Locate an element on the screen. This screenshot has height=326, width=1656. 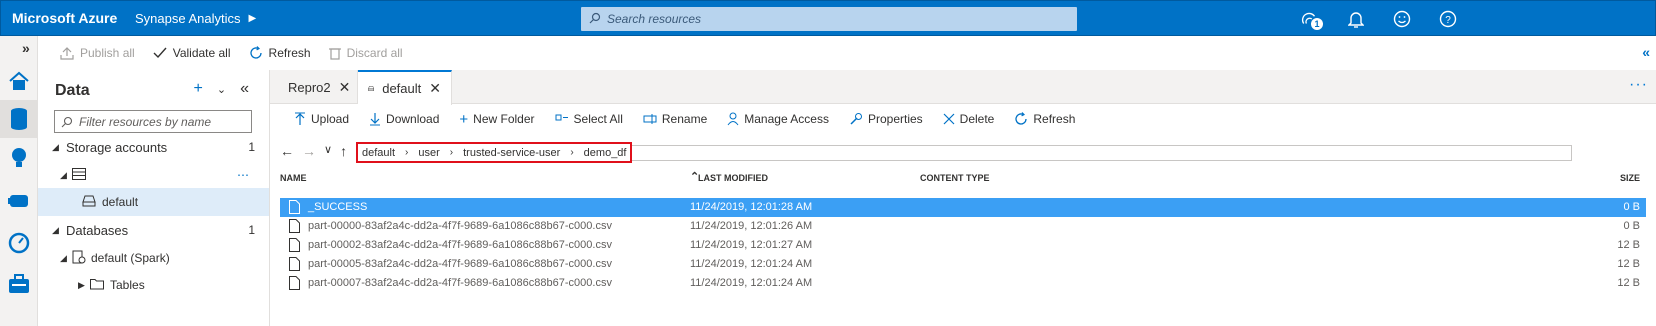
rename-label: Rename is located at coordinates (684, 119).